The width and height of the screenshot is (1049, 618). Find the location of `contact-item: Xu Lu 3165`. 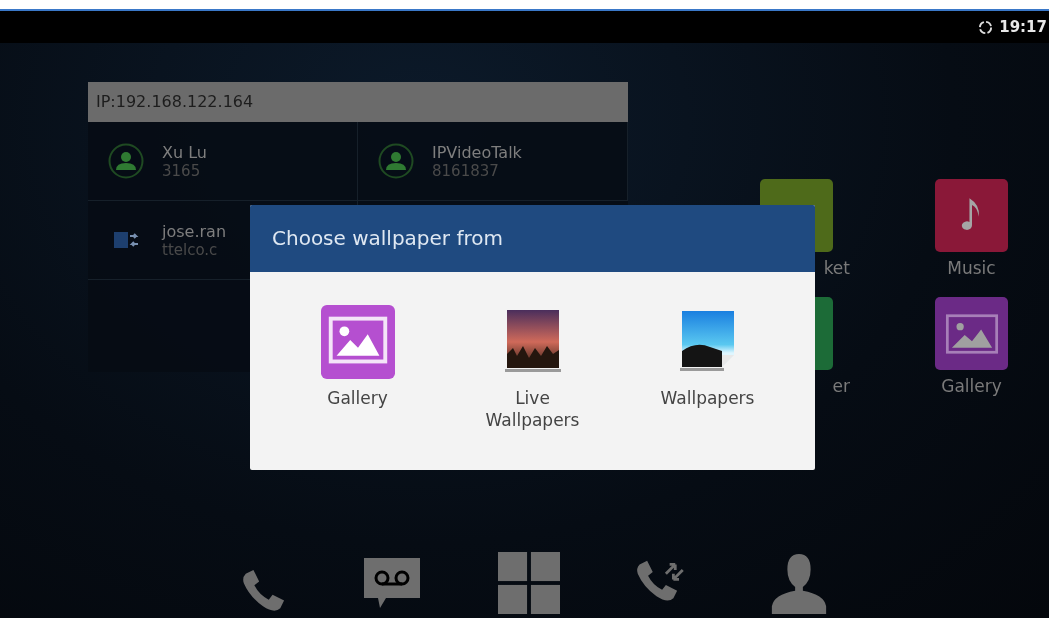

contact-item: Xu Lu 3165 is located at coordinates (223, 161).